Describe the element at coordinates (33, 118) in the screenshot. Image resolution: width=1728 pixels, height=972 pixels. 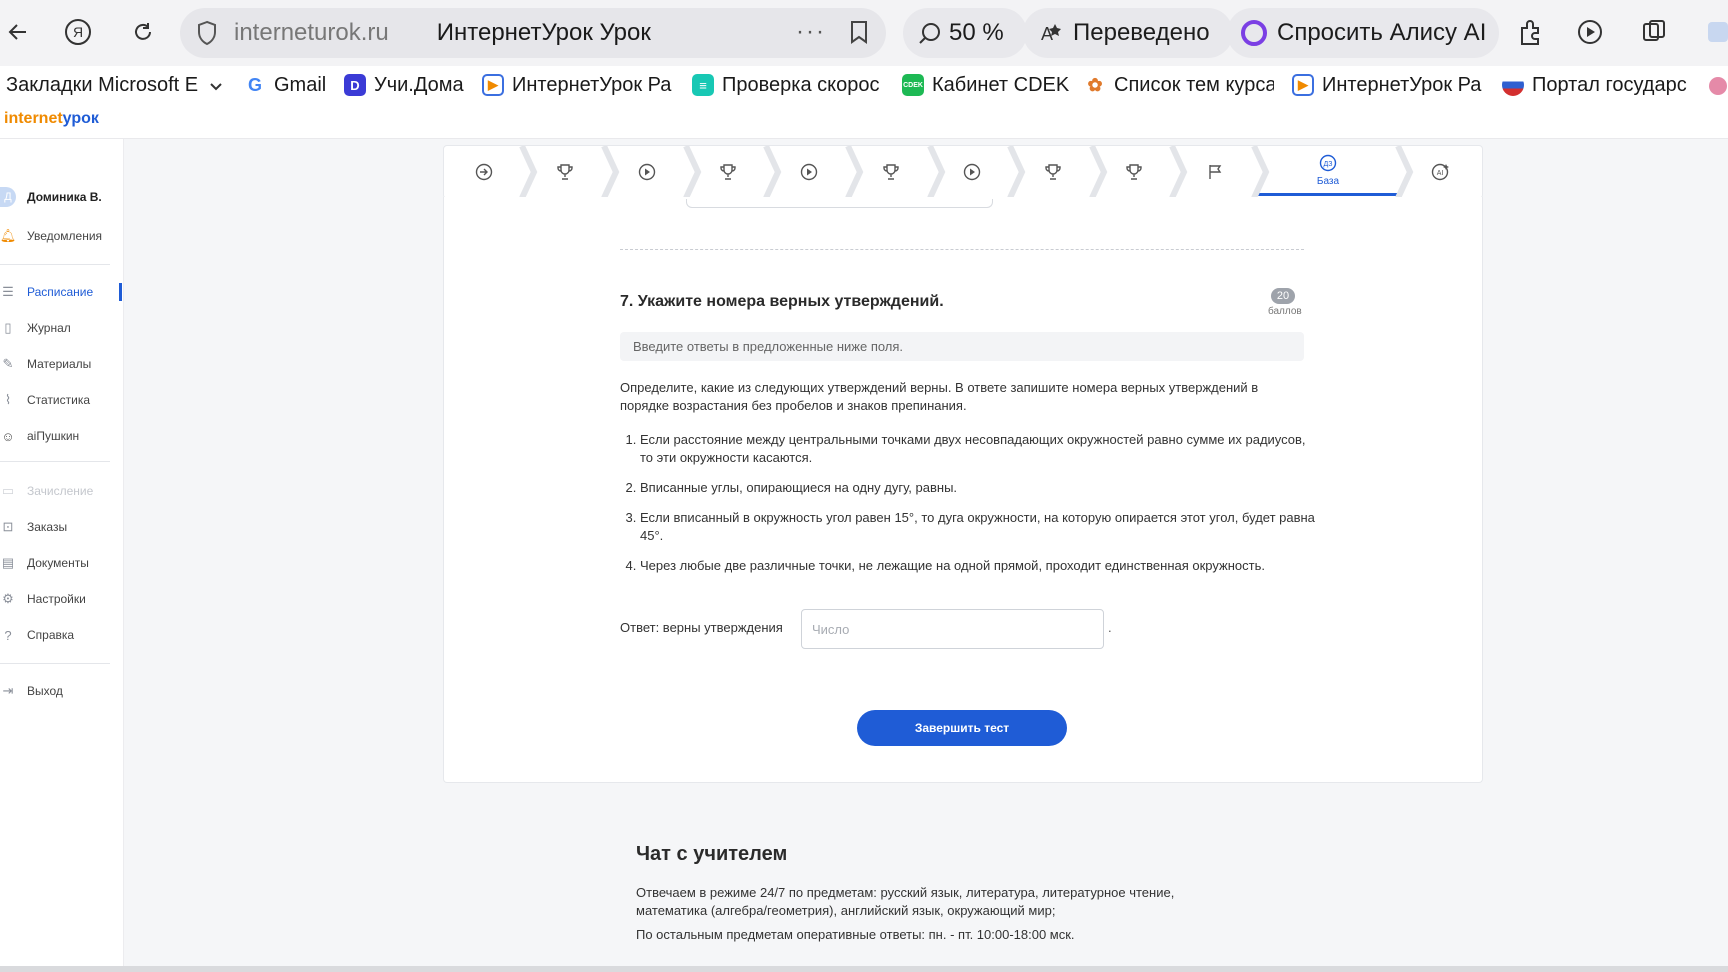
I see `logo-part-a: internet` at that location.